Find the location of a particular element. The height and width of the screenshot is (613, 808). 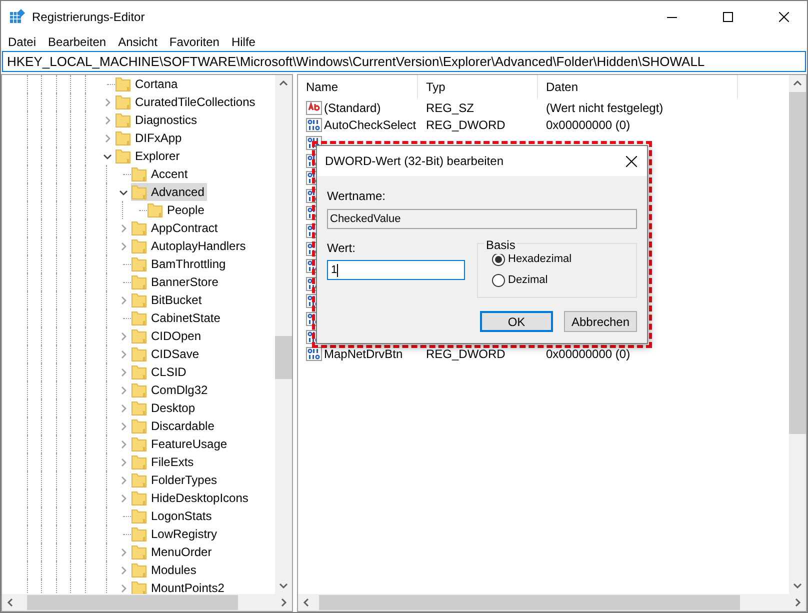

column-header: Typ is located at coordinates (478, 87).